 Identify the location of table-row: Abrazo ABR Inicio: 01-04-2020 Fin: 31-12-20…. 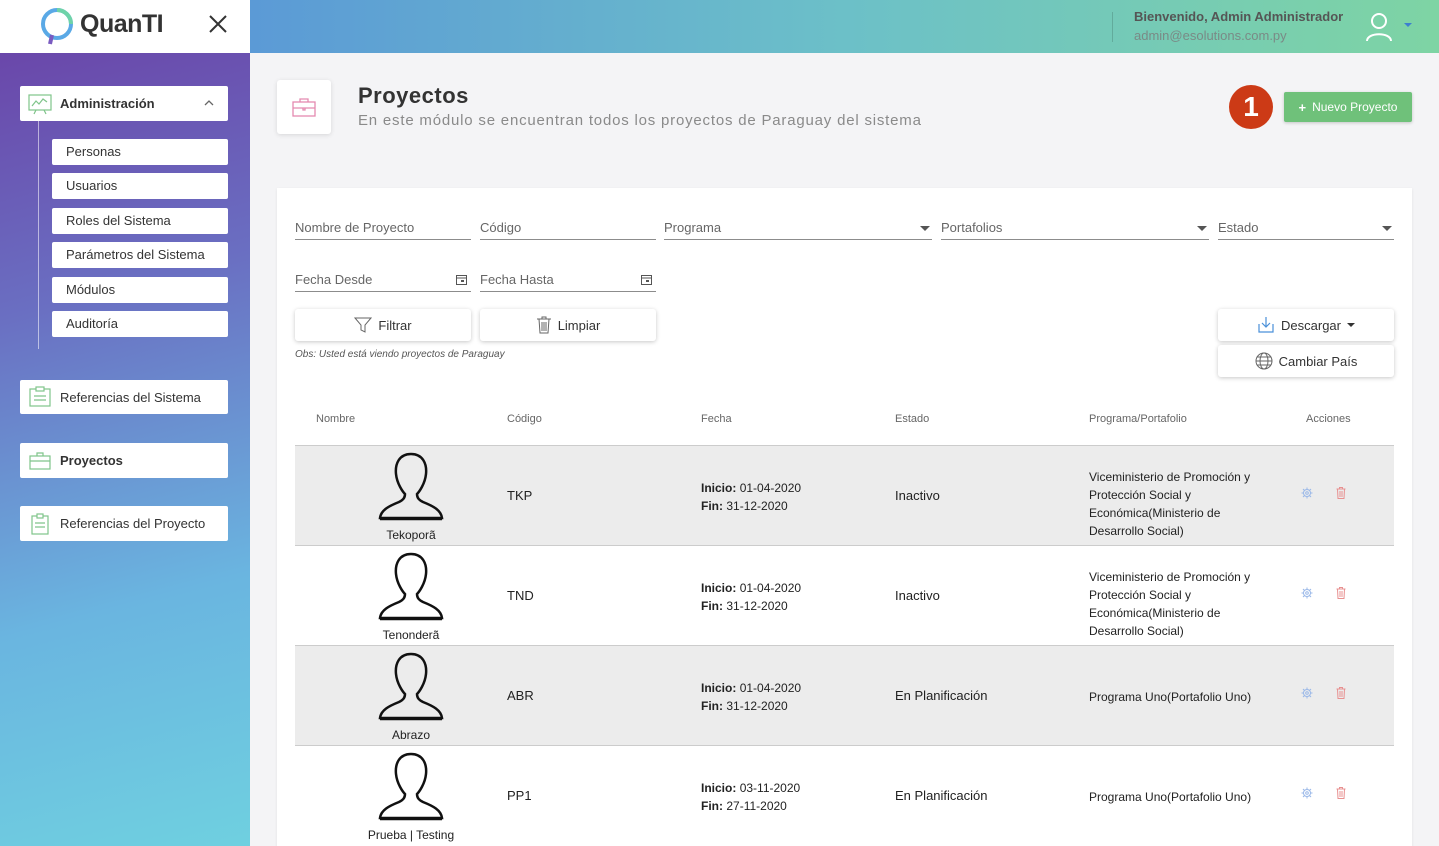
(844, 695).